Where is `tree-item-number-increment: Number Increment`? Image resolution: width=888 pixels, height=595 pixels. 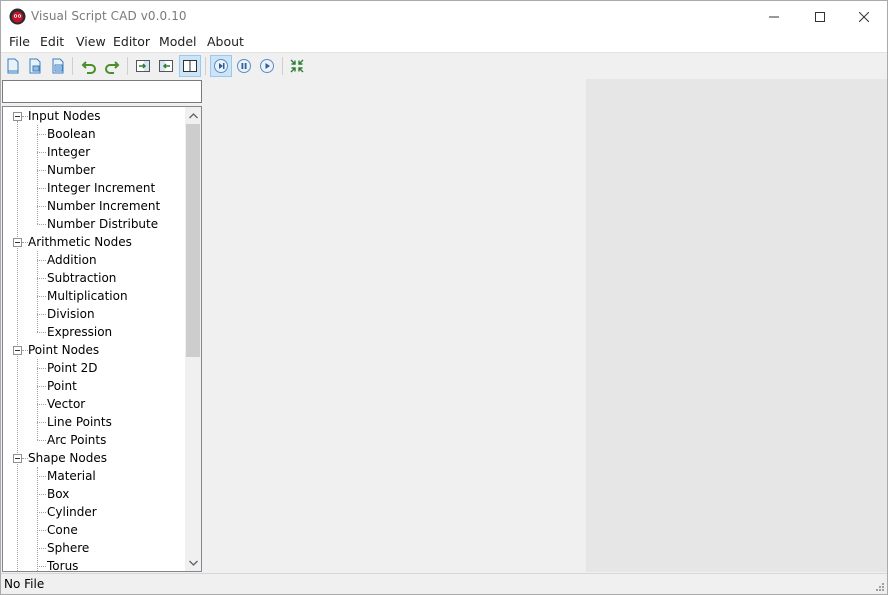
tree-item-number-increment: Number Increment is located at coordinates (103, 206).